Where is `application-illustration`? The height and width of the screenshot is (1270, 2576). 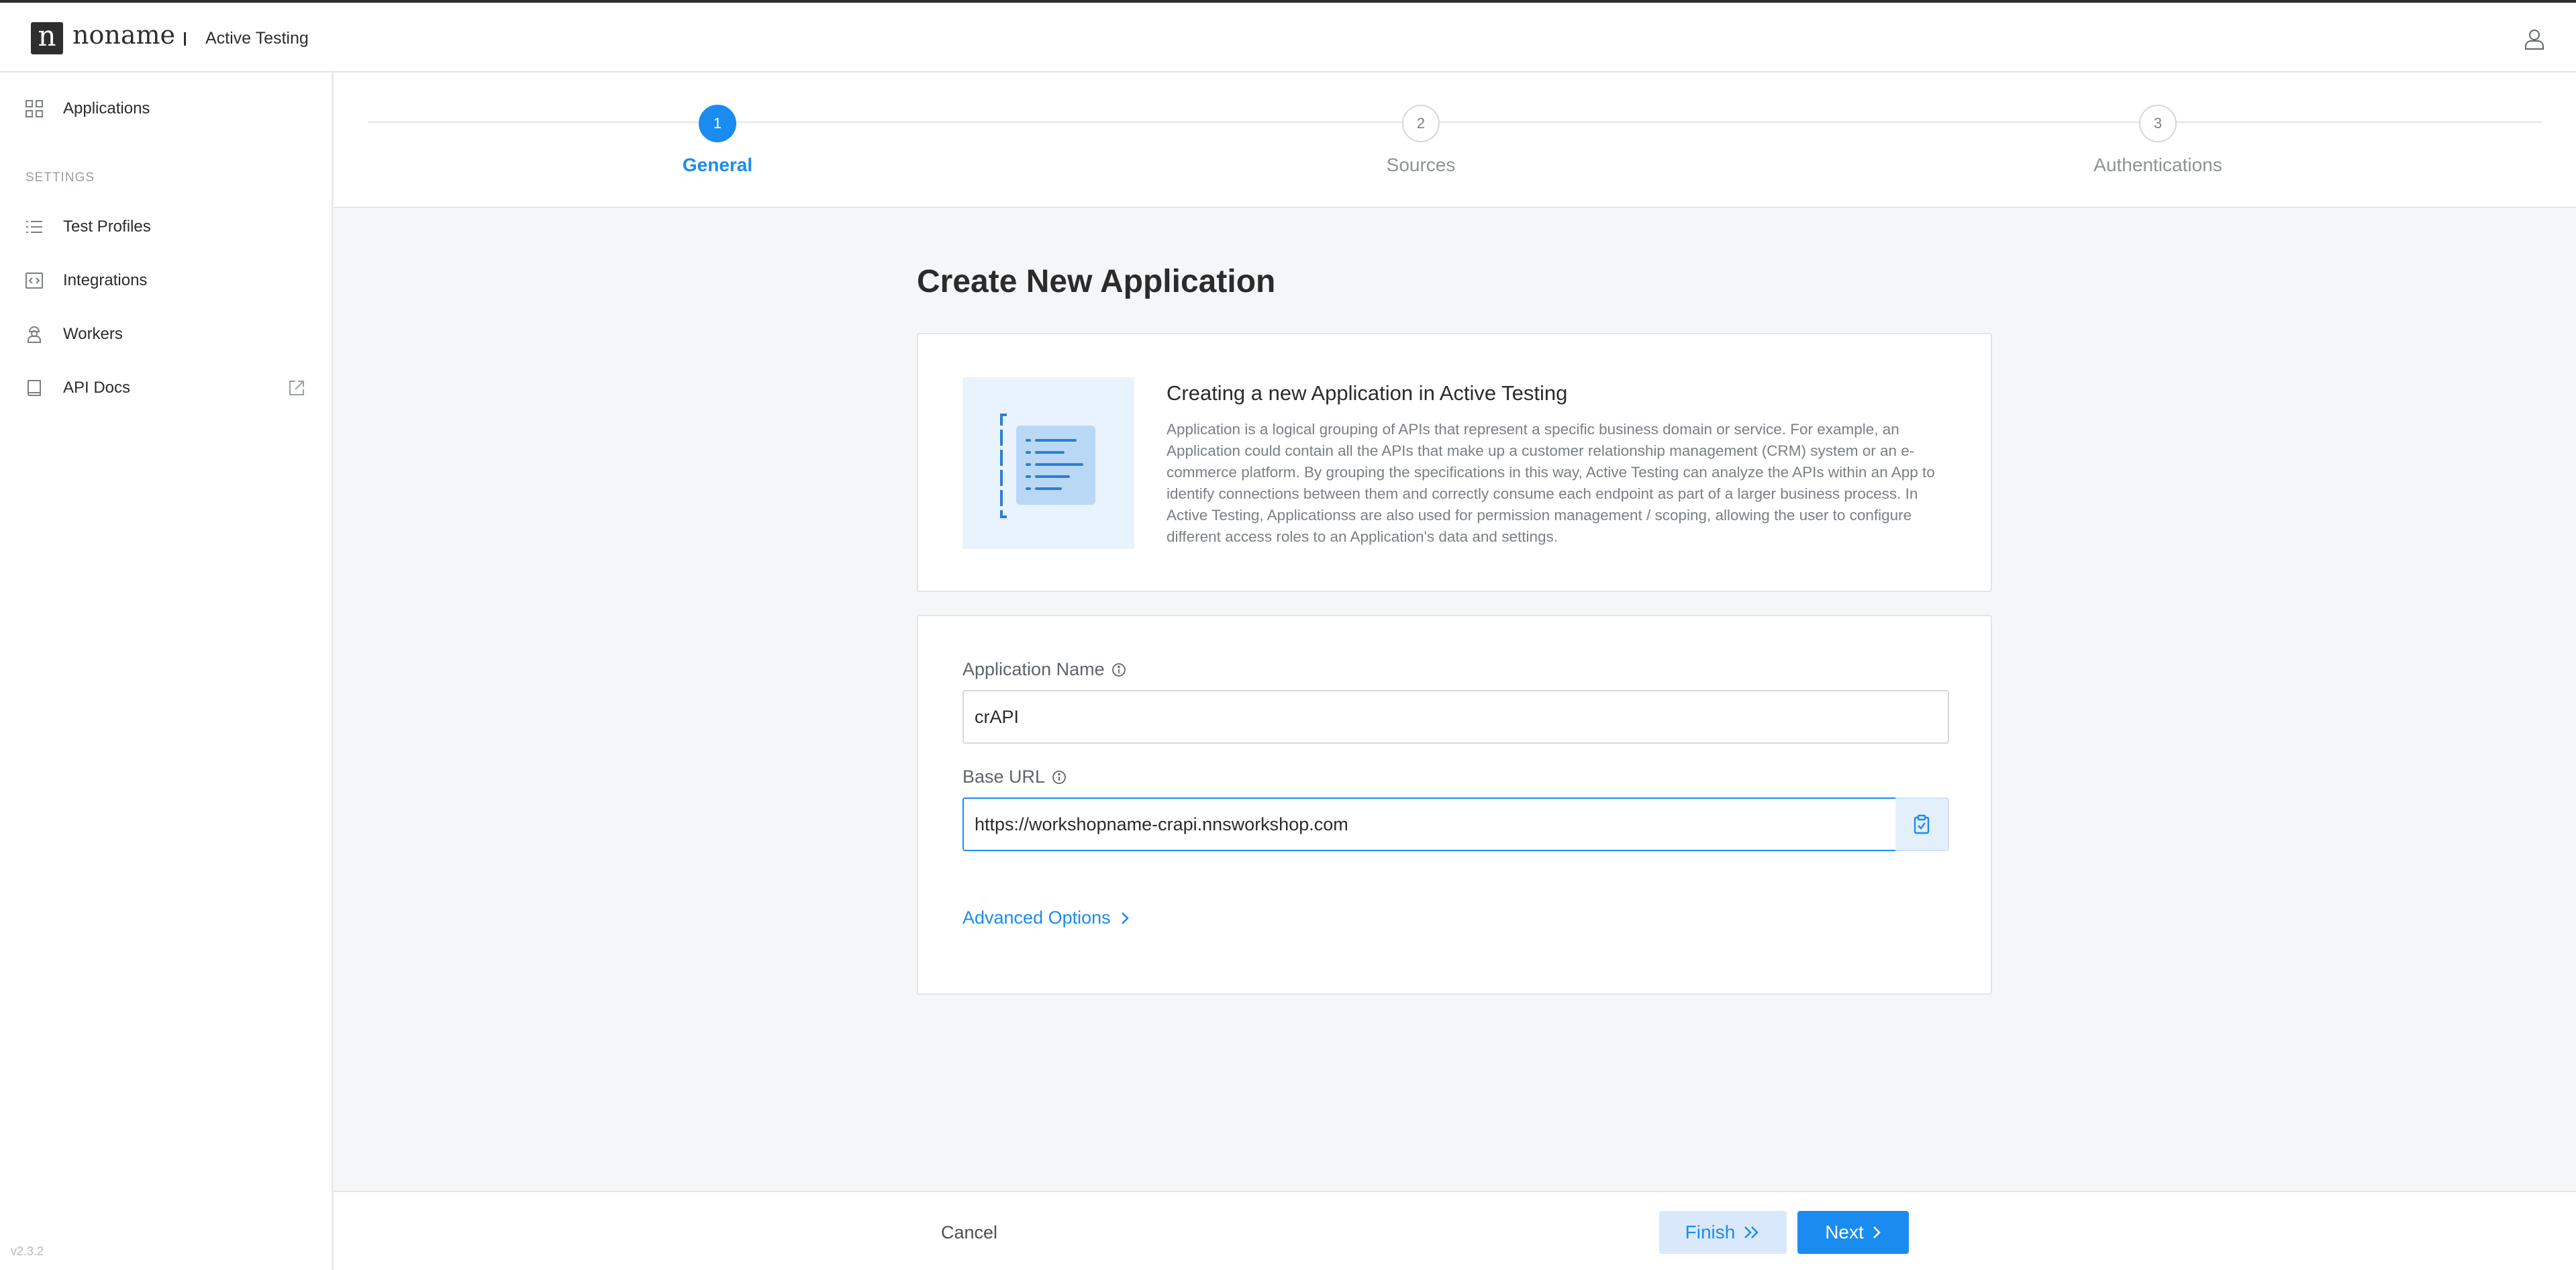
application-illustration is located at coordinates (1048, 463).